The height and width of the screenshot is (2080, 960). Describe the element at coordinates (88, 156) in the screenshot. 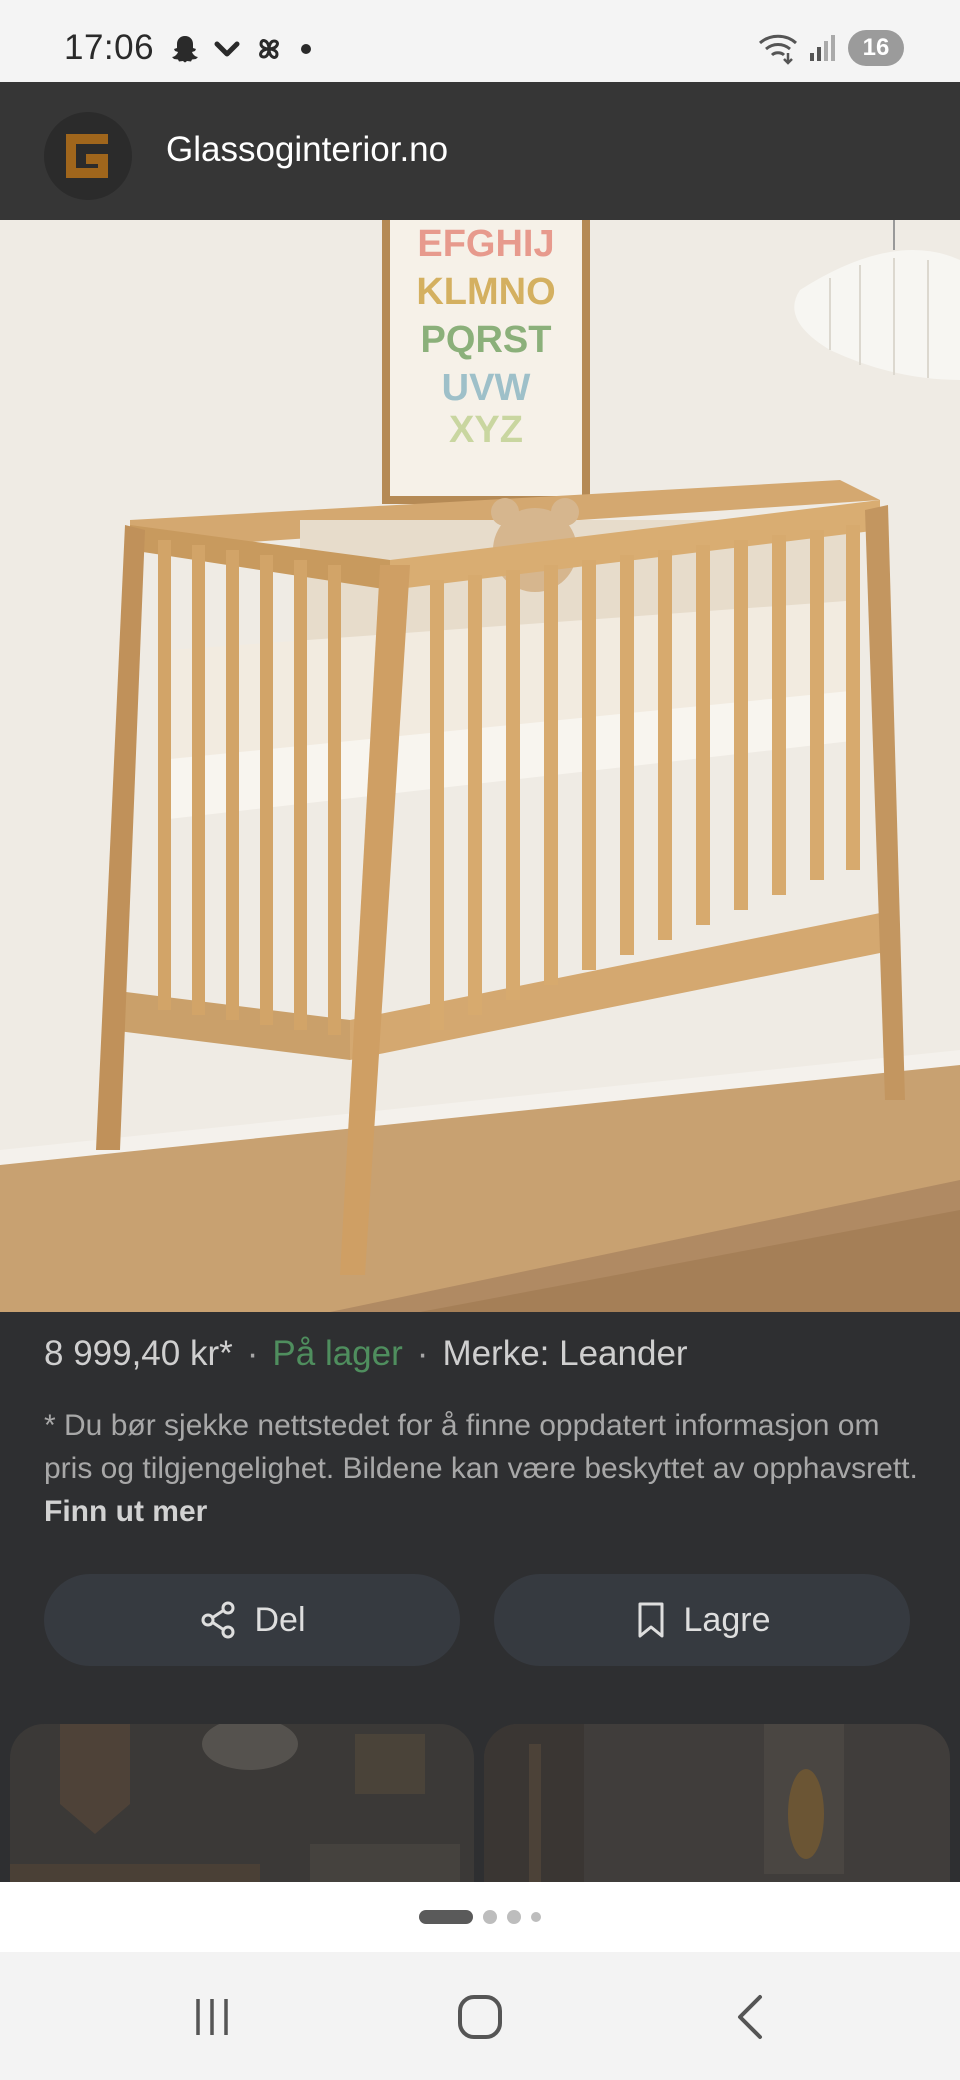

I see `site-logo` at that location.